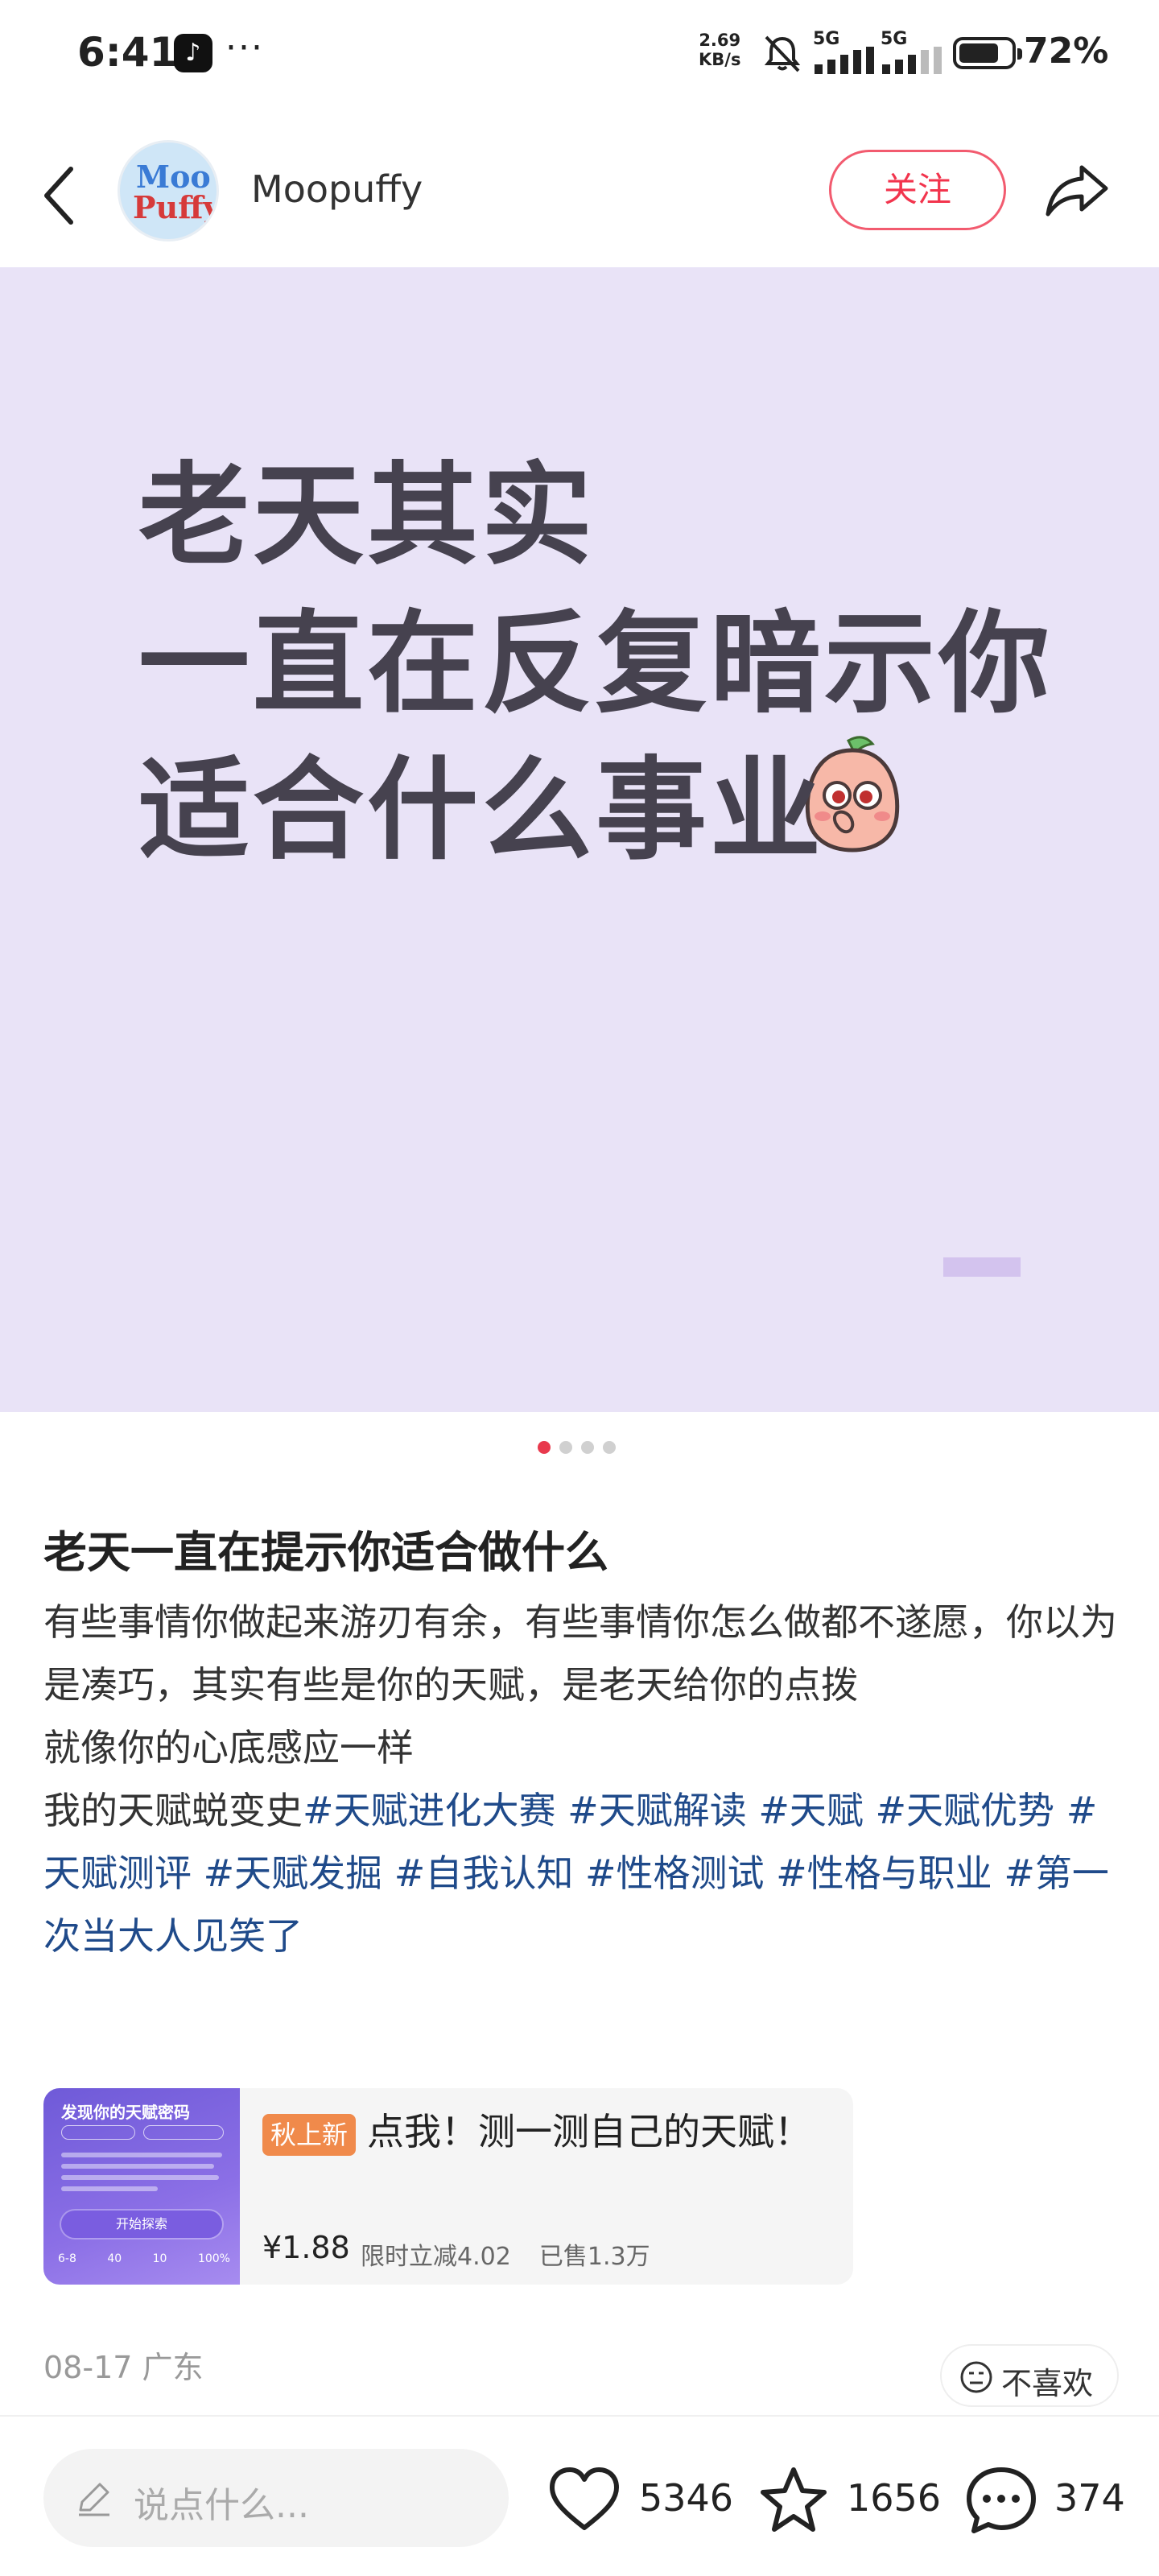 This screenshot has width=1159, height=2576. Describe the element at coordinates (309, 2134) in the screenshot. I see `product-badge: 秋上新` at that location.